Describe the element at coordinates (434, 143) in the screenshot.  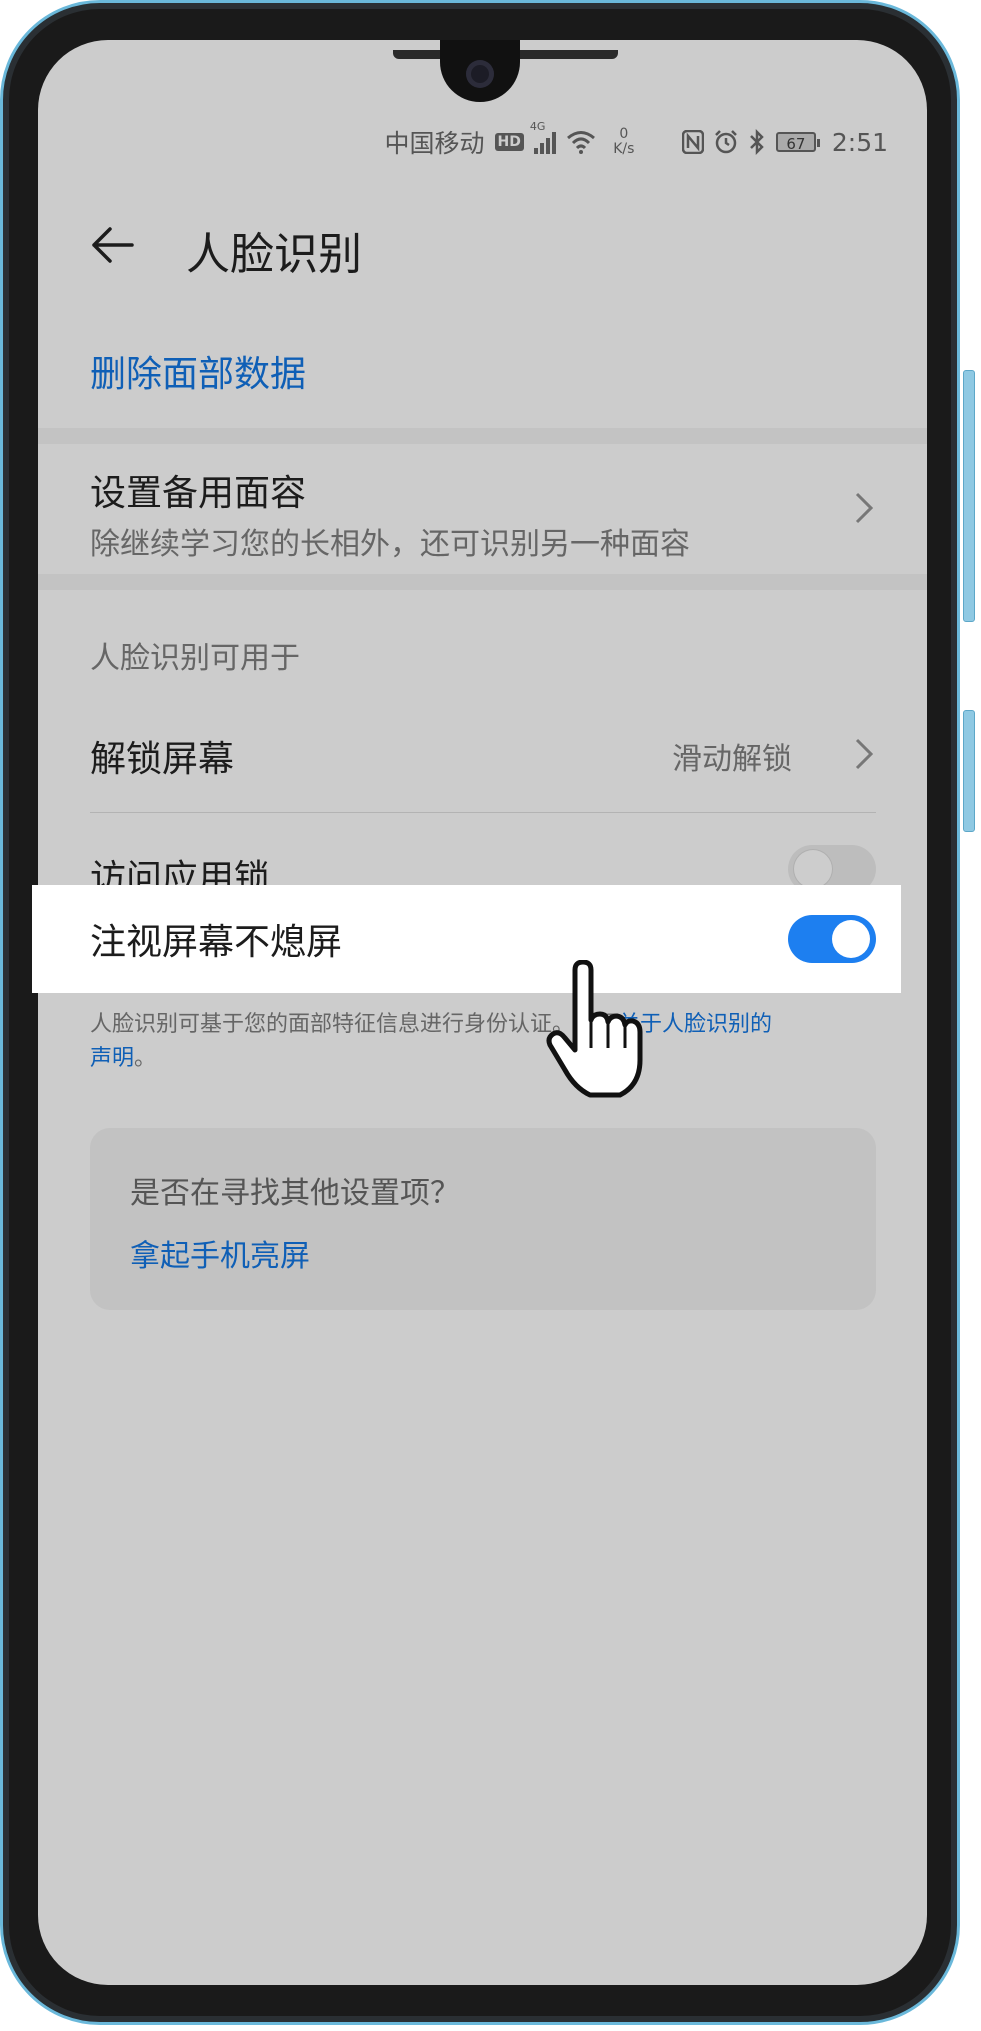
I see `carrier-name: 中国移动` at that location.